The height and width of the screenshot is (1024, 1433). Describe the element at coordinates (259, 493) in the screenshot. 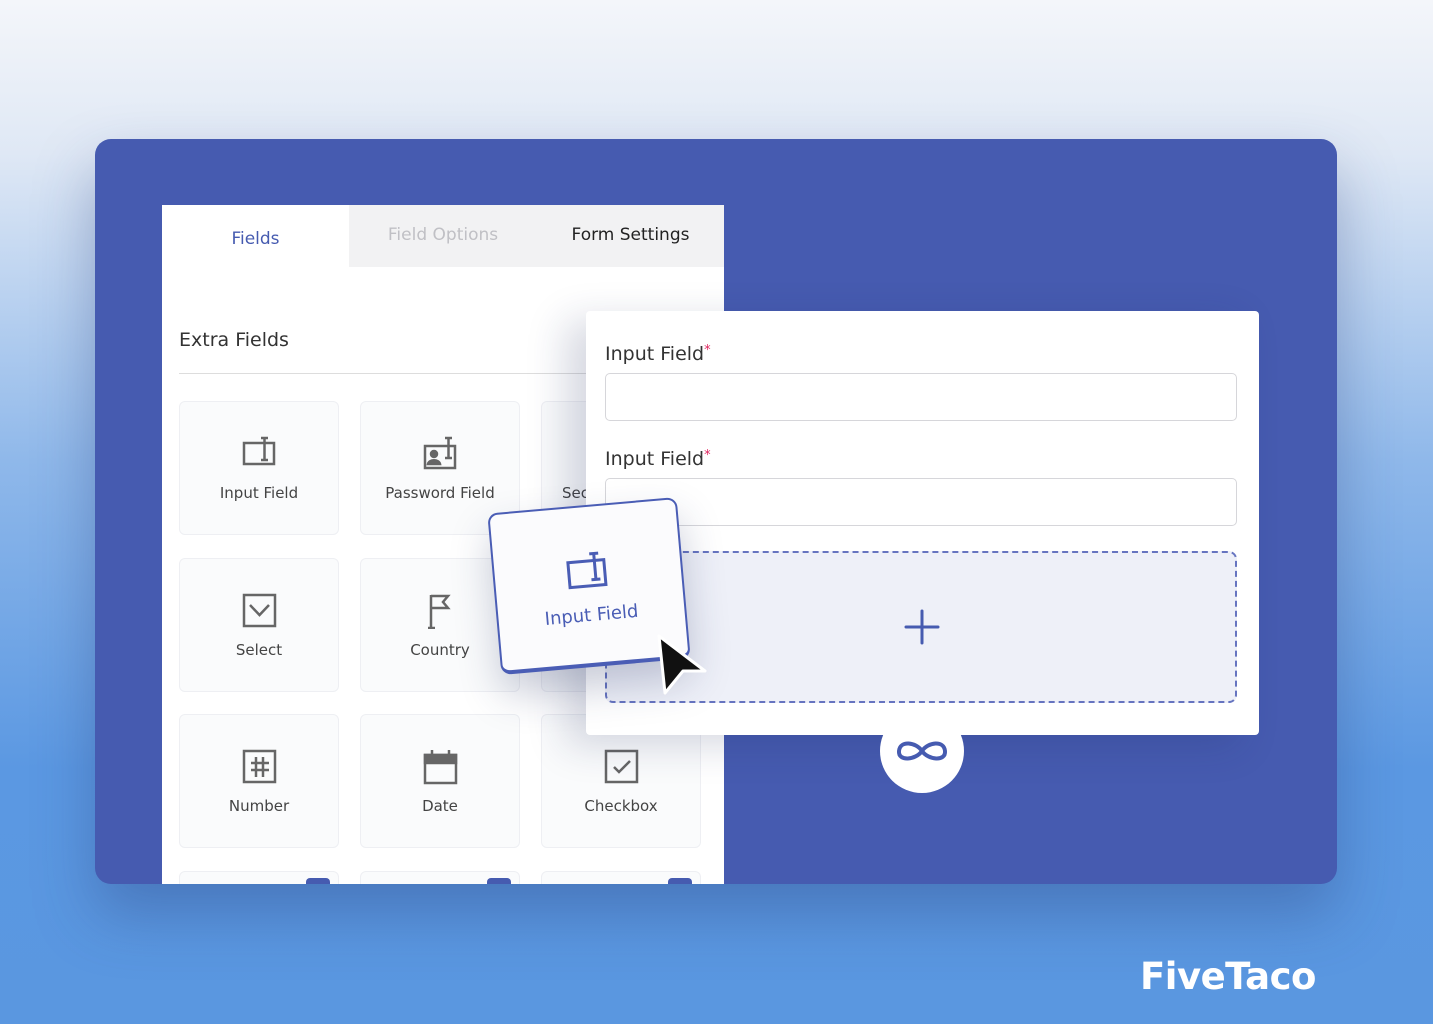

I see `tile-label: Input Field` at that location.